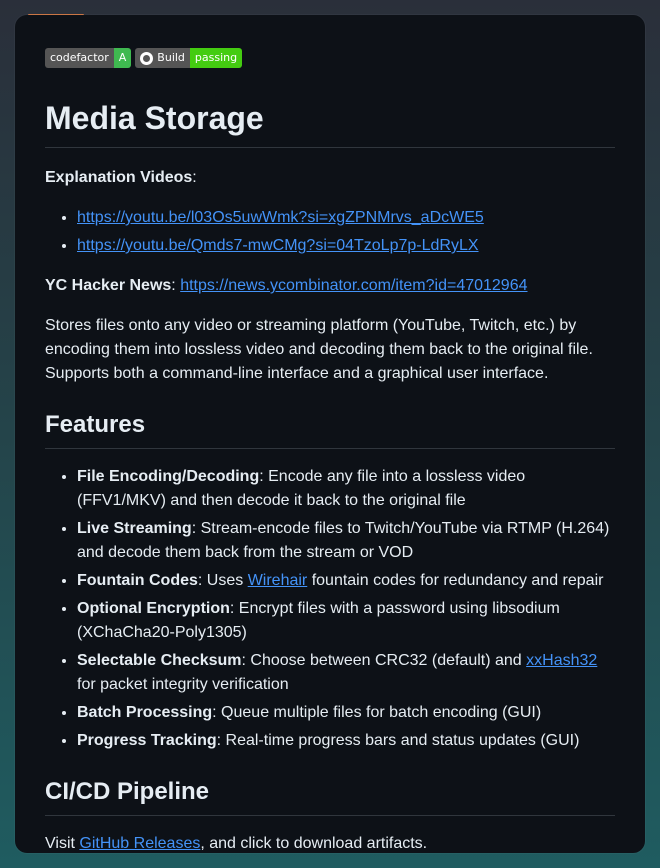  What do you see at coordinates (330, 796) in the screenshot?
I see `cicd-heading: CI/CD Pipeline` at bounding box center [330, 796].